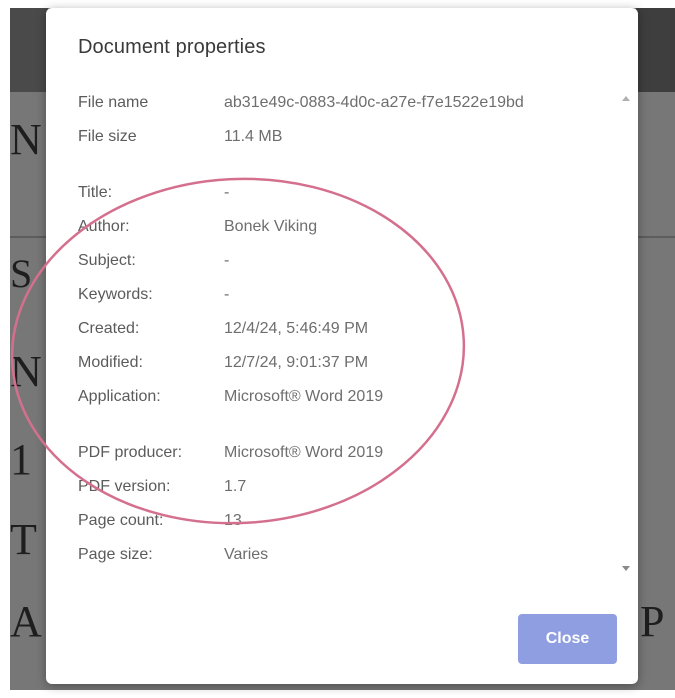 This screenshot has width=675, height=698. What do you see at coordinates (271, 226) in the screenshot?
I see `property-value: Bonek Viking` at bounding box center [271, 226].